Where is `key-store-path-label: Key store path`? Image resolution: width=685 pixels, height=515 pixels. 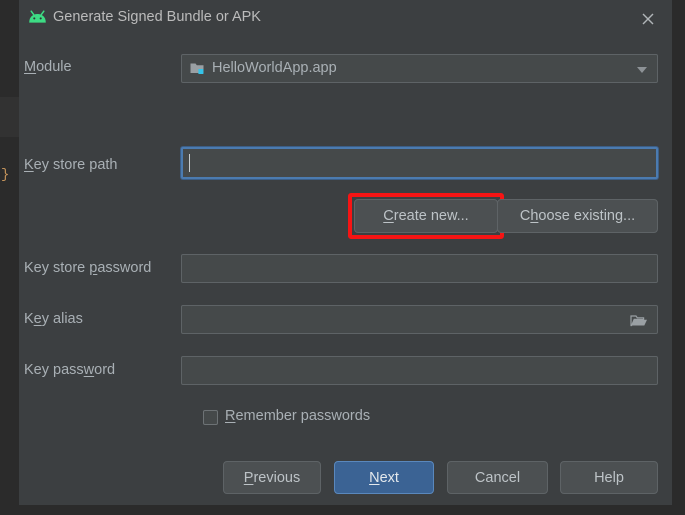
key-store-path-label: Key store path is located at coordinates (71, 165).